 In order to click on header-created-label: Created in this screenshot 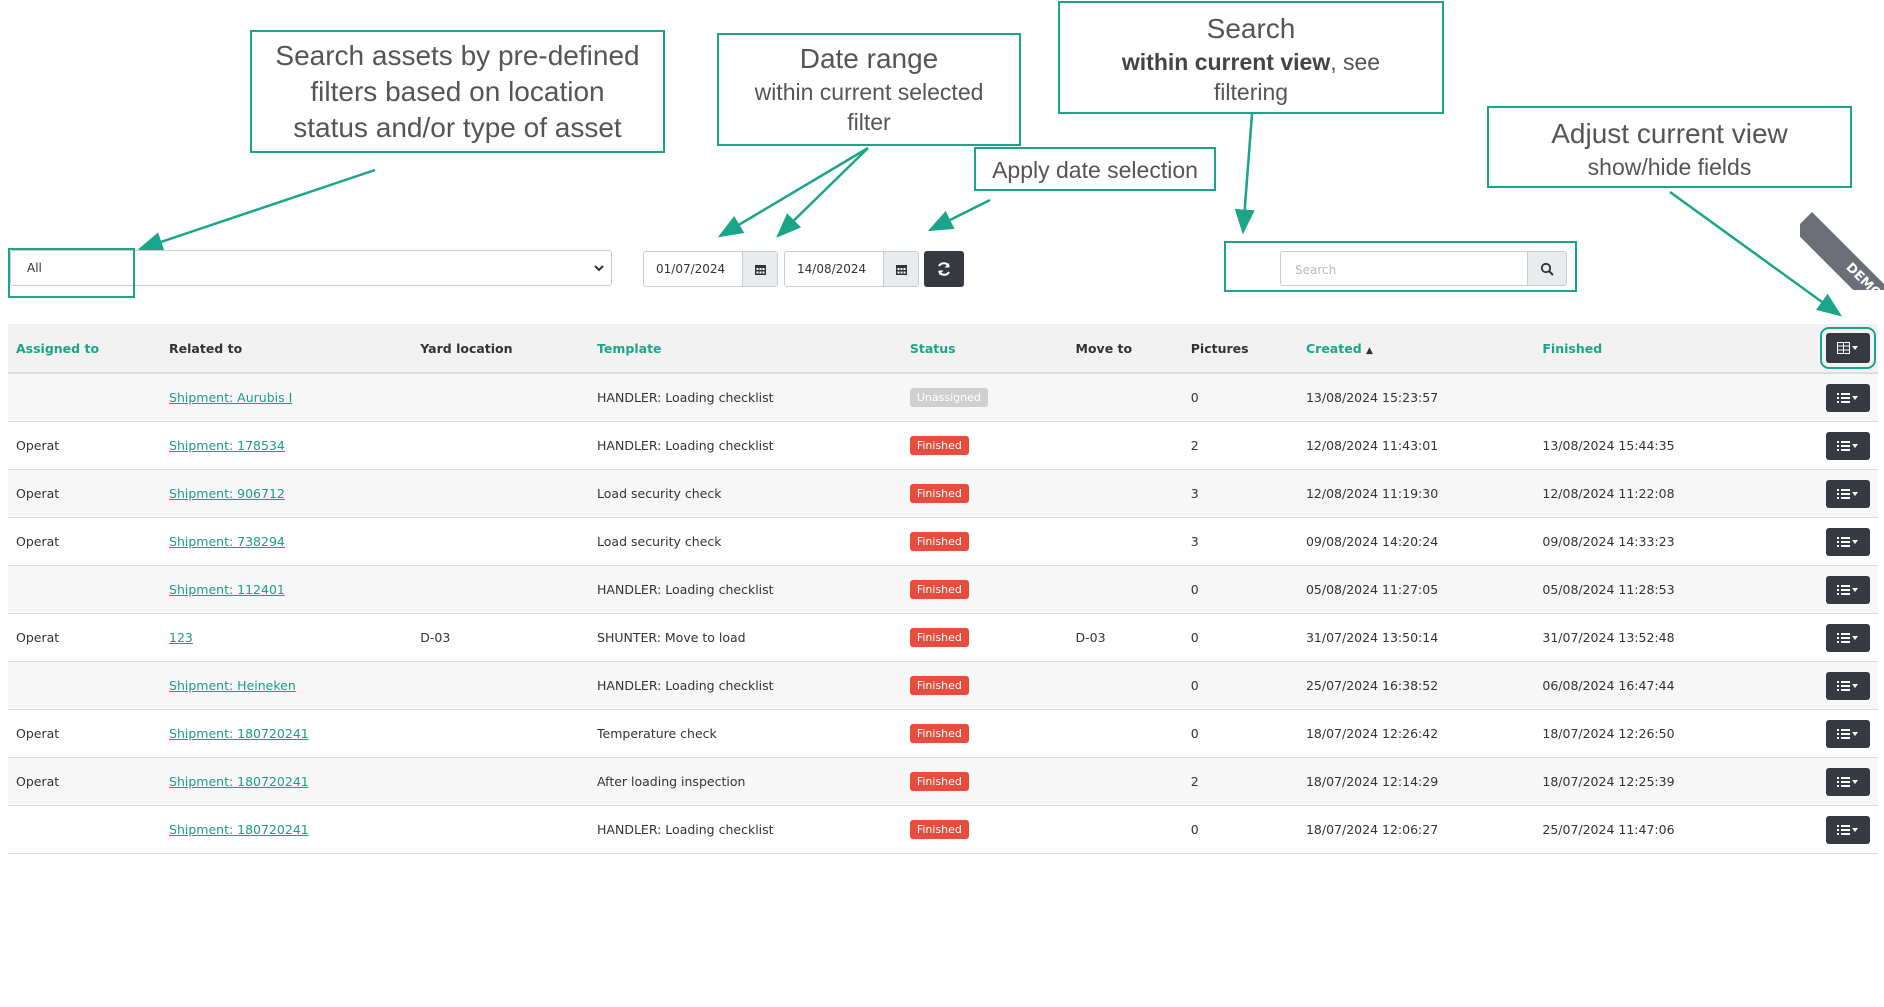, I will do `click(1333, 348)`.